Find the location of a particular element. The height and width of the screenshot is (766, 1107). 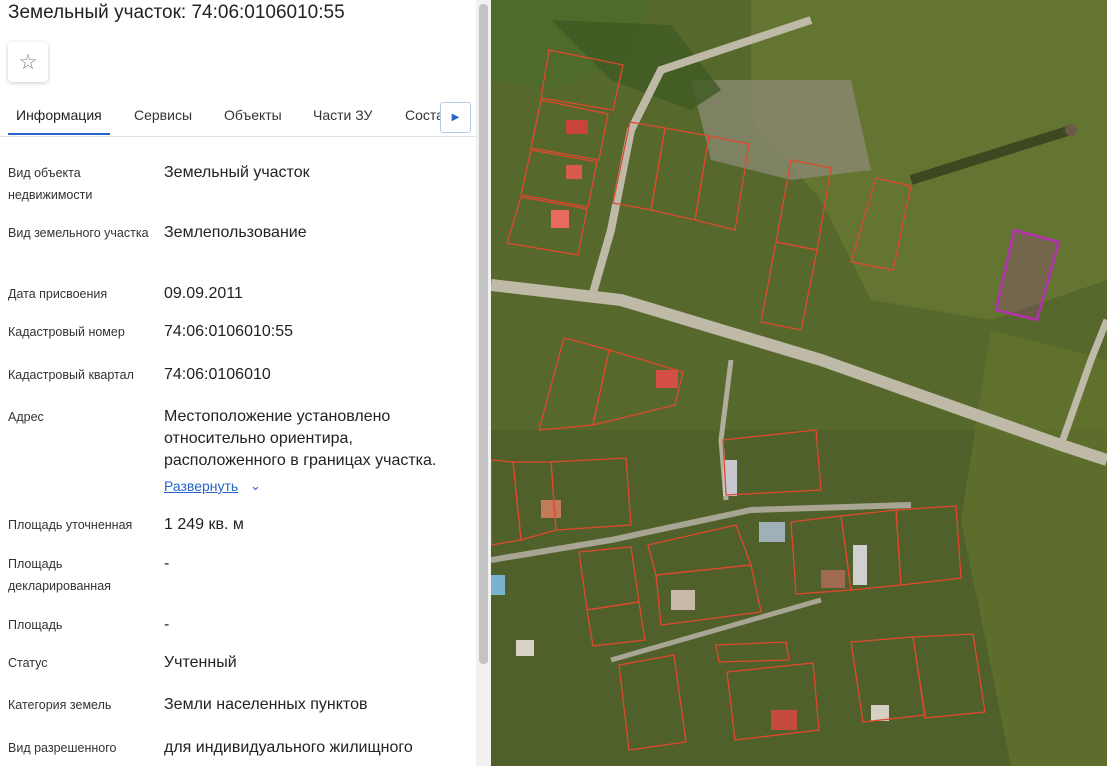

field-label: Адрес is located at coordinates (26, 417).